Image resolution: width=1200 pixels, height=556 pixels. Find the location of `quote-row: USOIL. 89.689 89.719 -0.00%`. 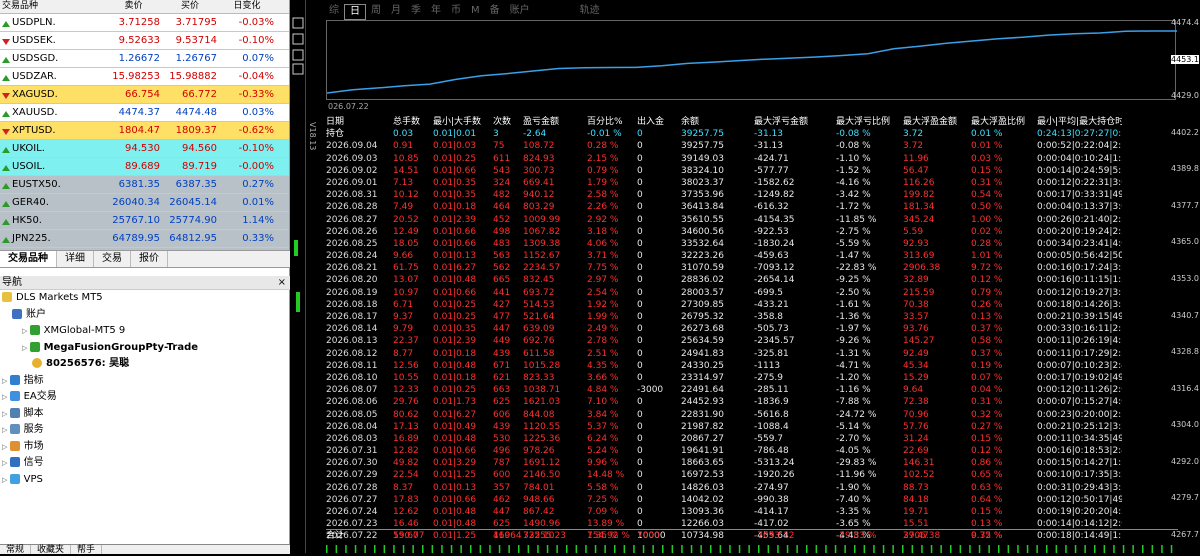

quote-row: USOIL. 89.689 89.719 -0.00% is located at coordinates (144, 167).